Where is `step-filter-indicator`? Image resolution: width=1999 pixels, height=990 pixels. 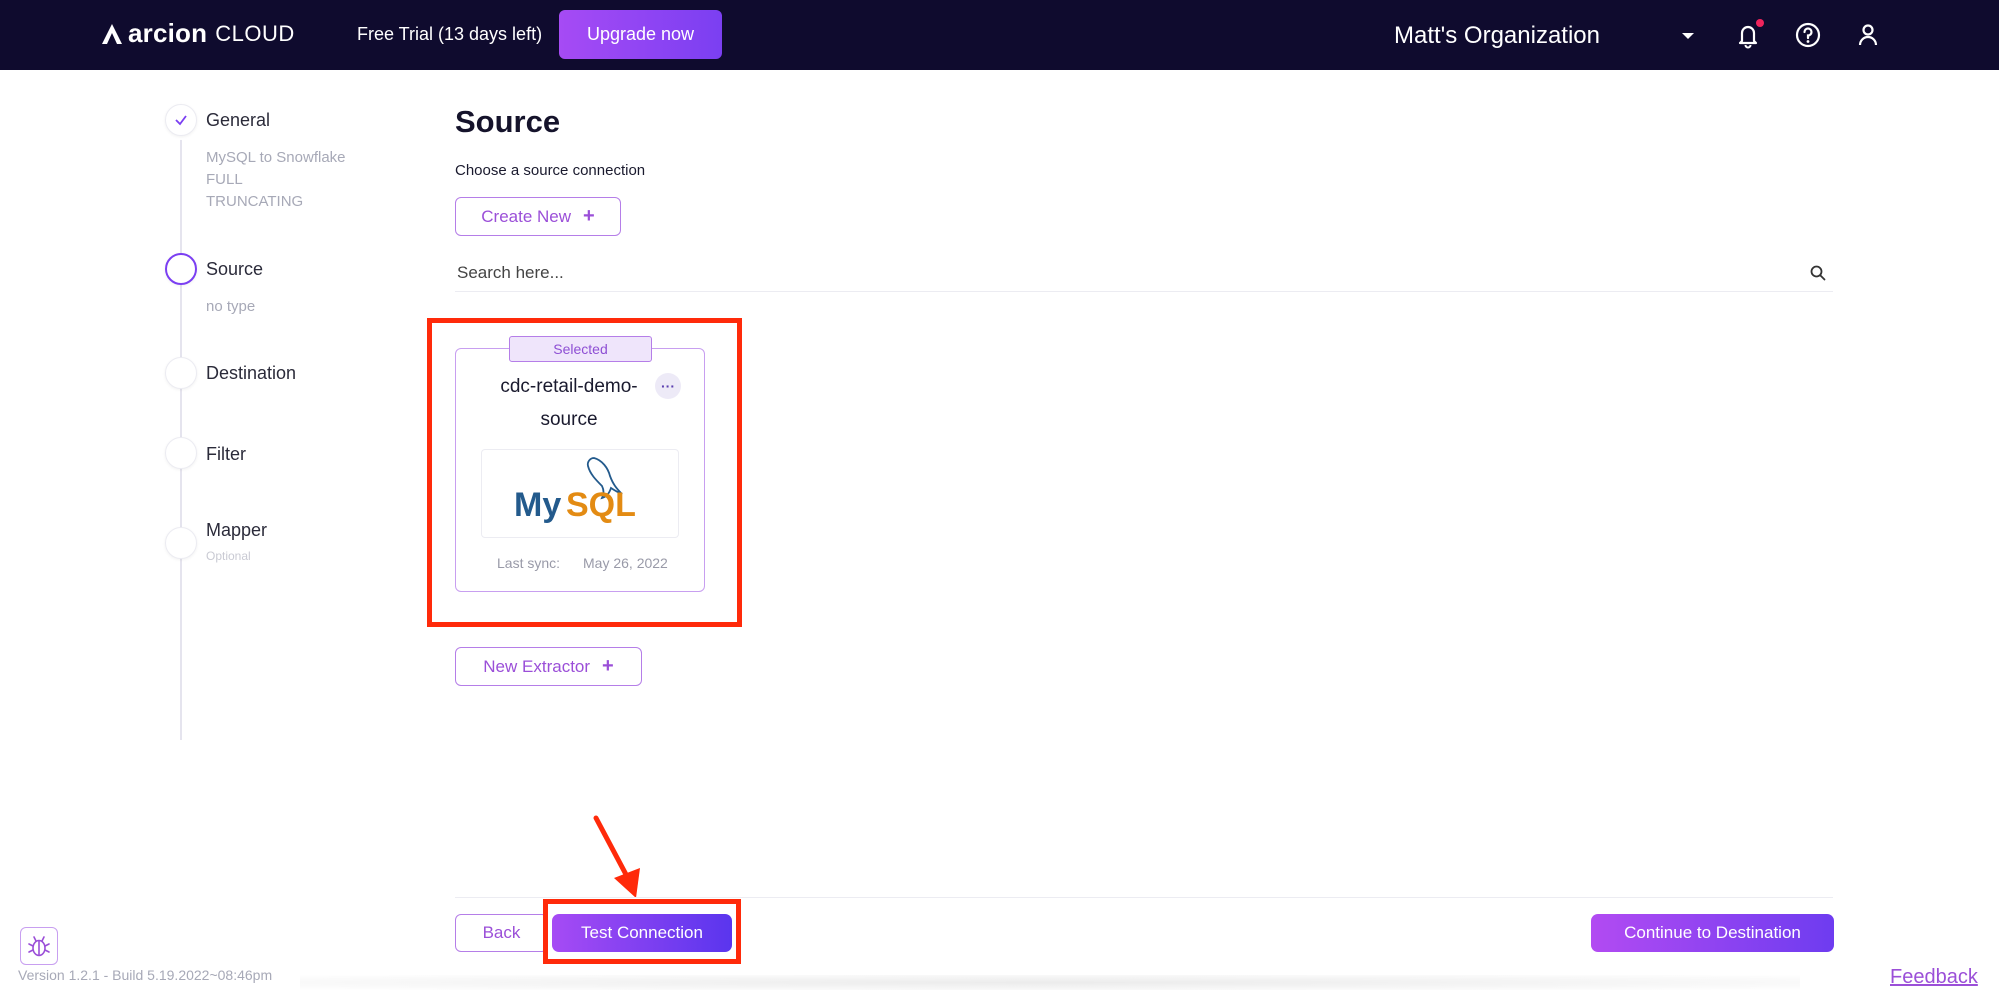
step-filter-indicator is located at coordinates (181, 453).